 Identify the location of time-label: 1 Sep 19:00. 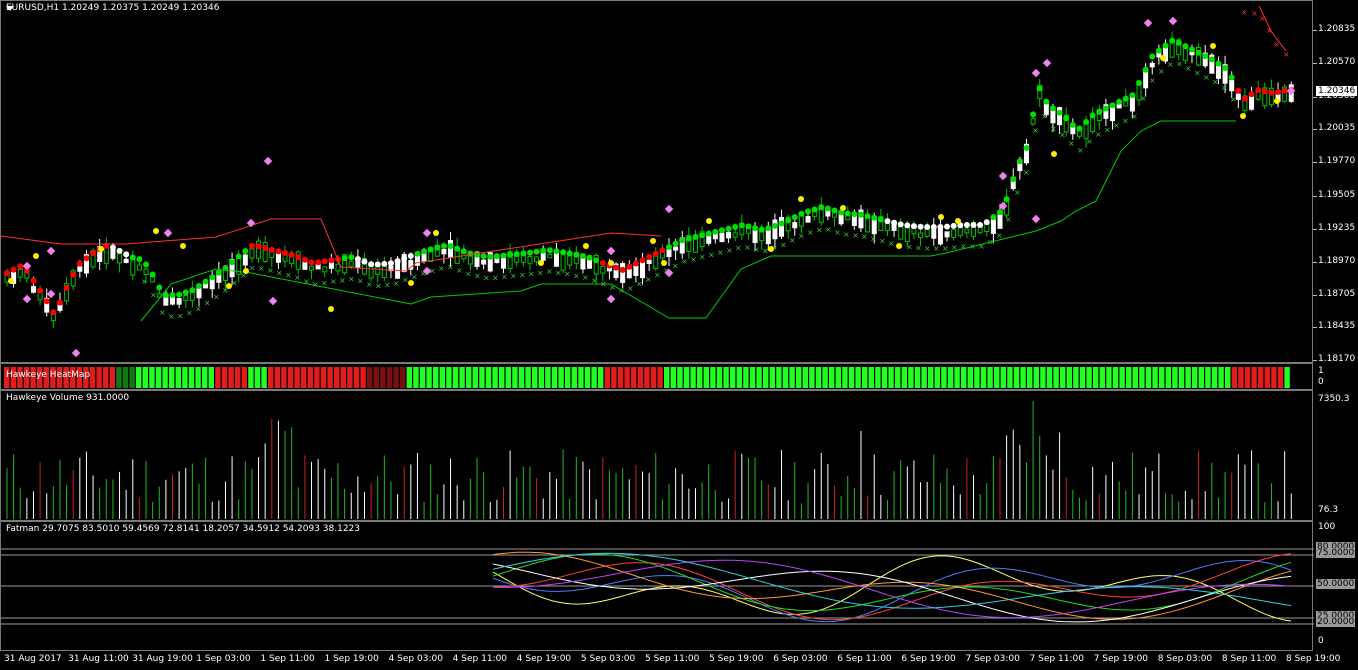
(351, 659).